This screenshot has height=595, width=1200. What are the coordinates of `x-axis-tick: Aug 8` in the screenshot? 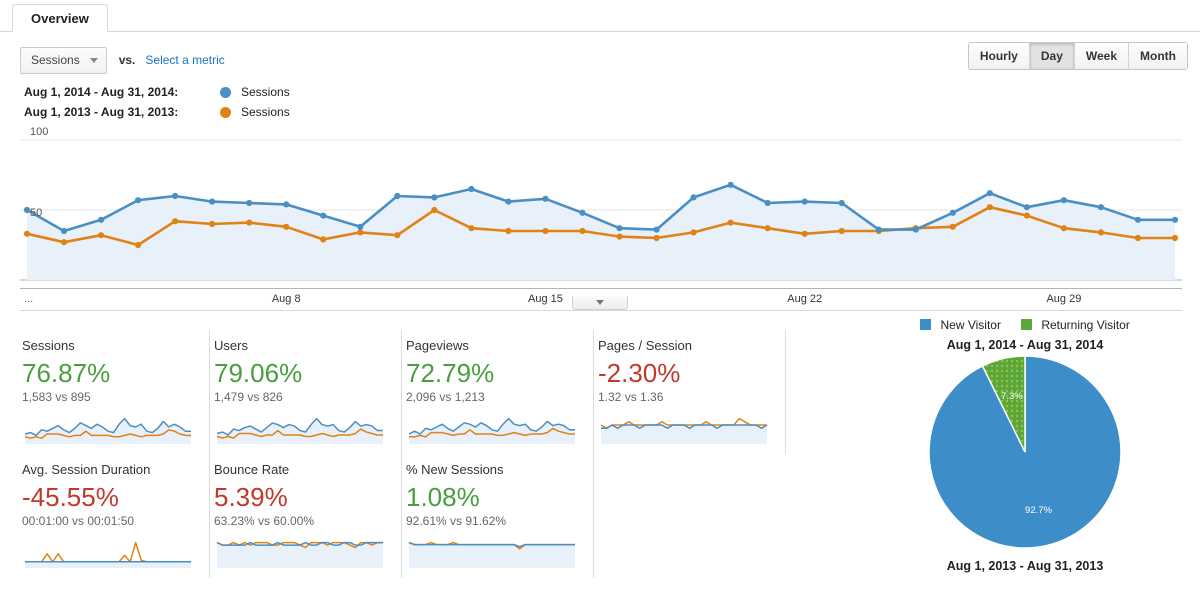 It's located at (286, 299).